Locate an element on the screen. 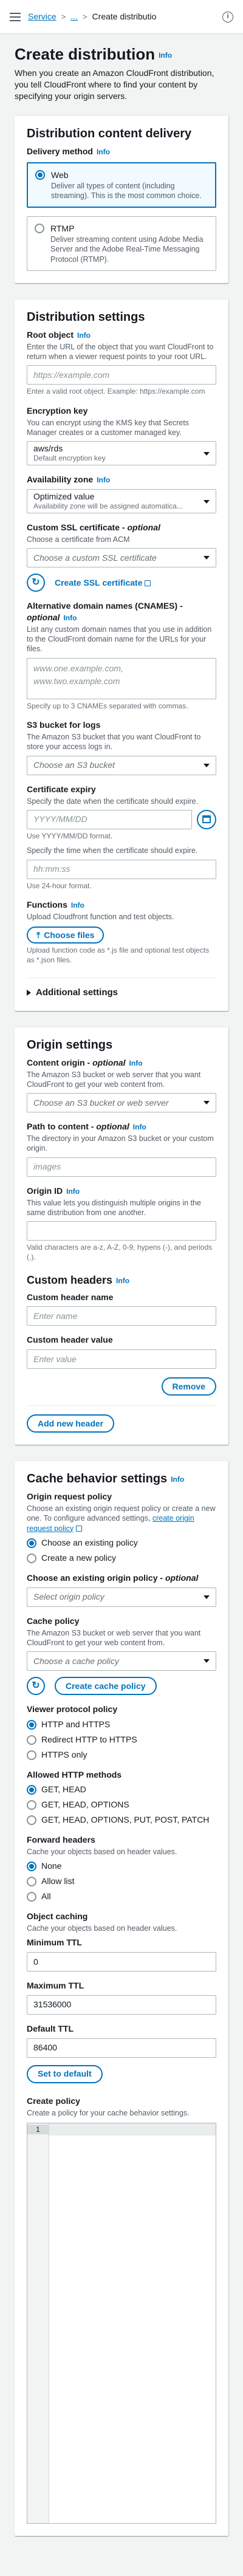  custom-headers-info-link: Info is located at coordinates (123, 1280).